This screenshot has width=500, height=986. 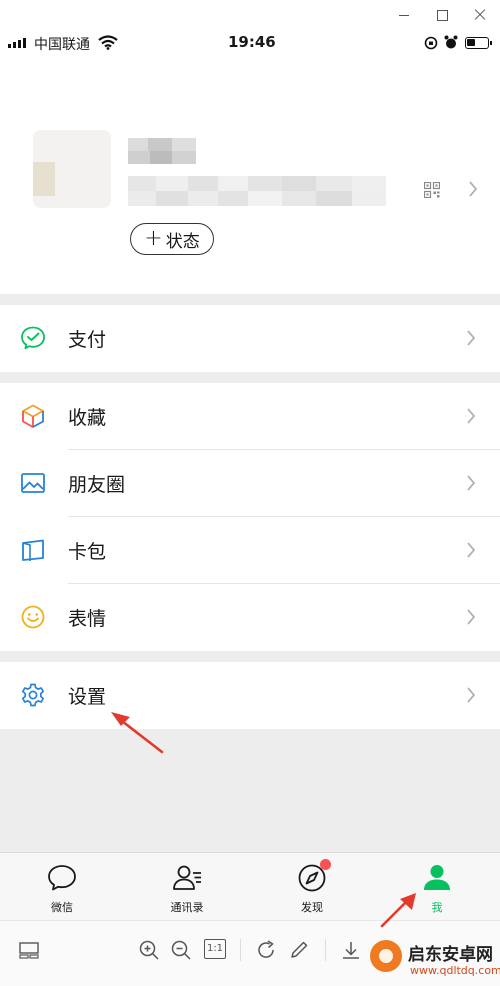 What do you see at coordinates (87, 552) in the screenshot?
I see `menu-item-cards-label: 卡包` at bounding box center [87, 552].